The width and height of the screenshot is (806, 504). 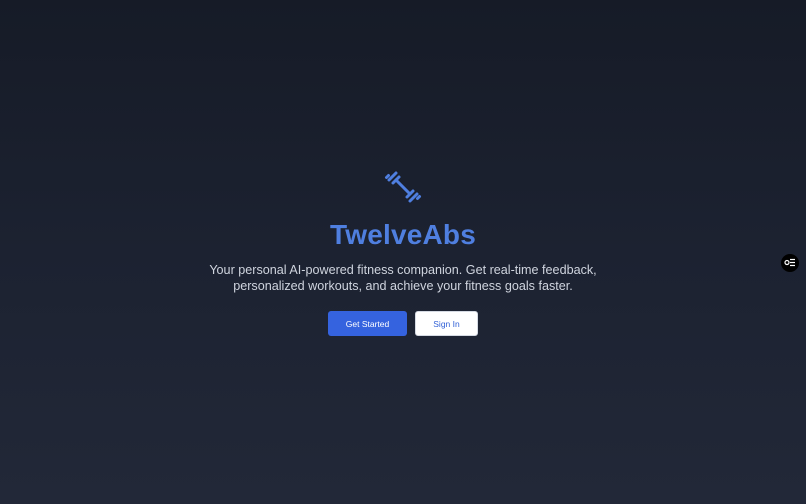 What do you see at coordinates (403, 187) in the screenshot?
I see `dumbbell-icon` at bounding box center [403, 187].